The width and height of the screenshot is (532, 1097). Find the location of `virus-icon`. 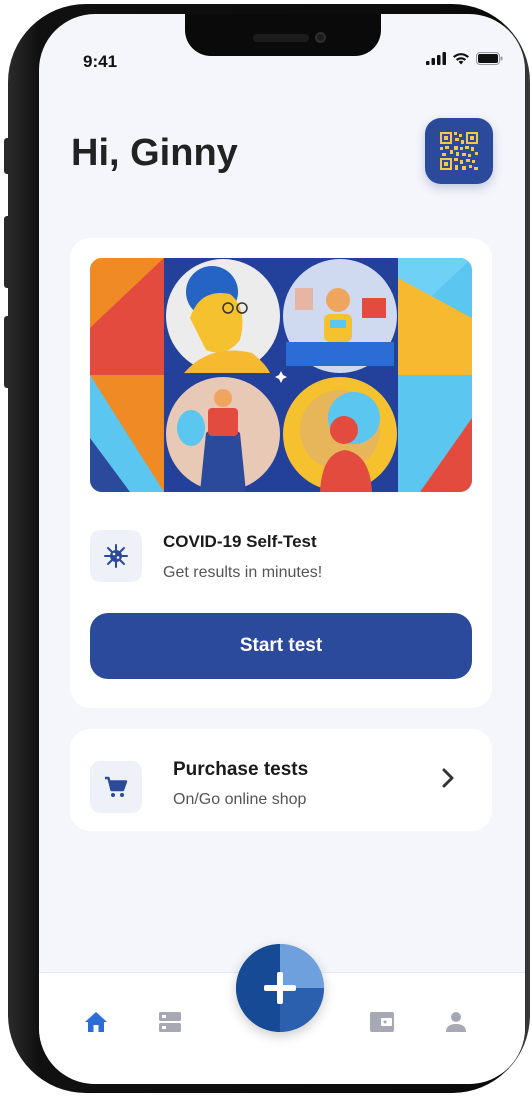

virus-icon is located at coordinates (116, 556).